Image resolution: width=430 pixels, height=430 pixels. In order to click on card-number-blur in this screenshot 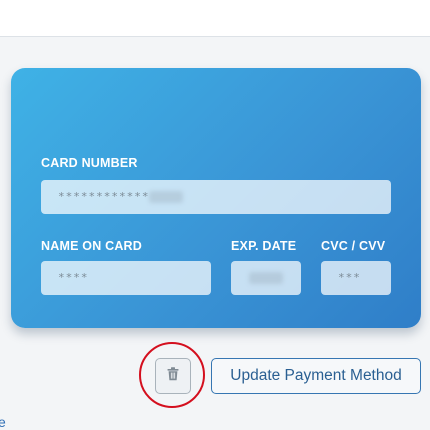, I will do `click(166, 197)`.